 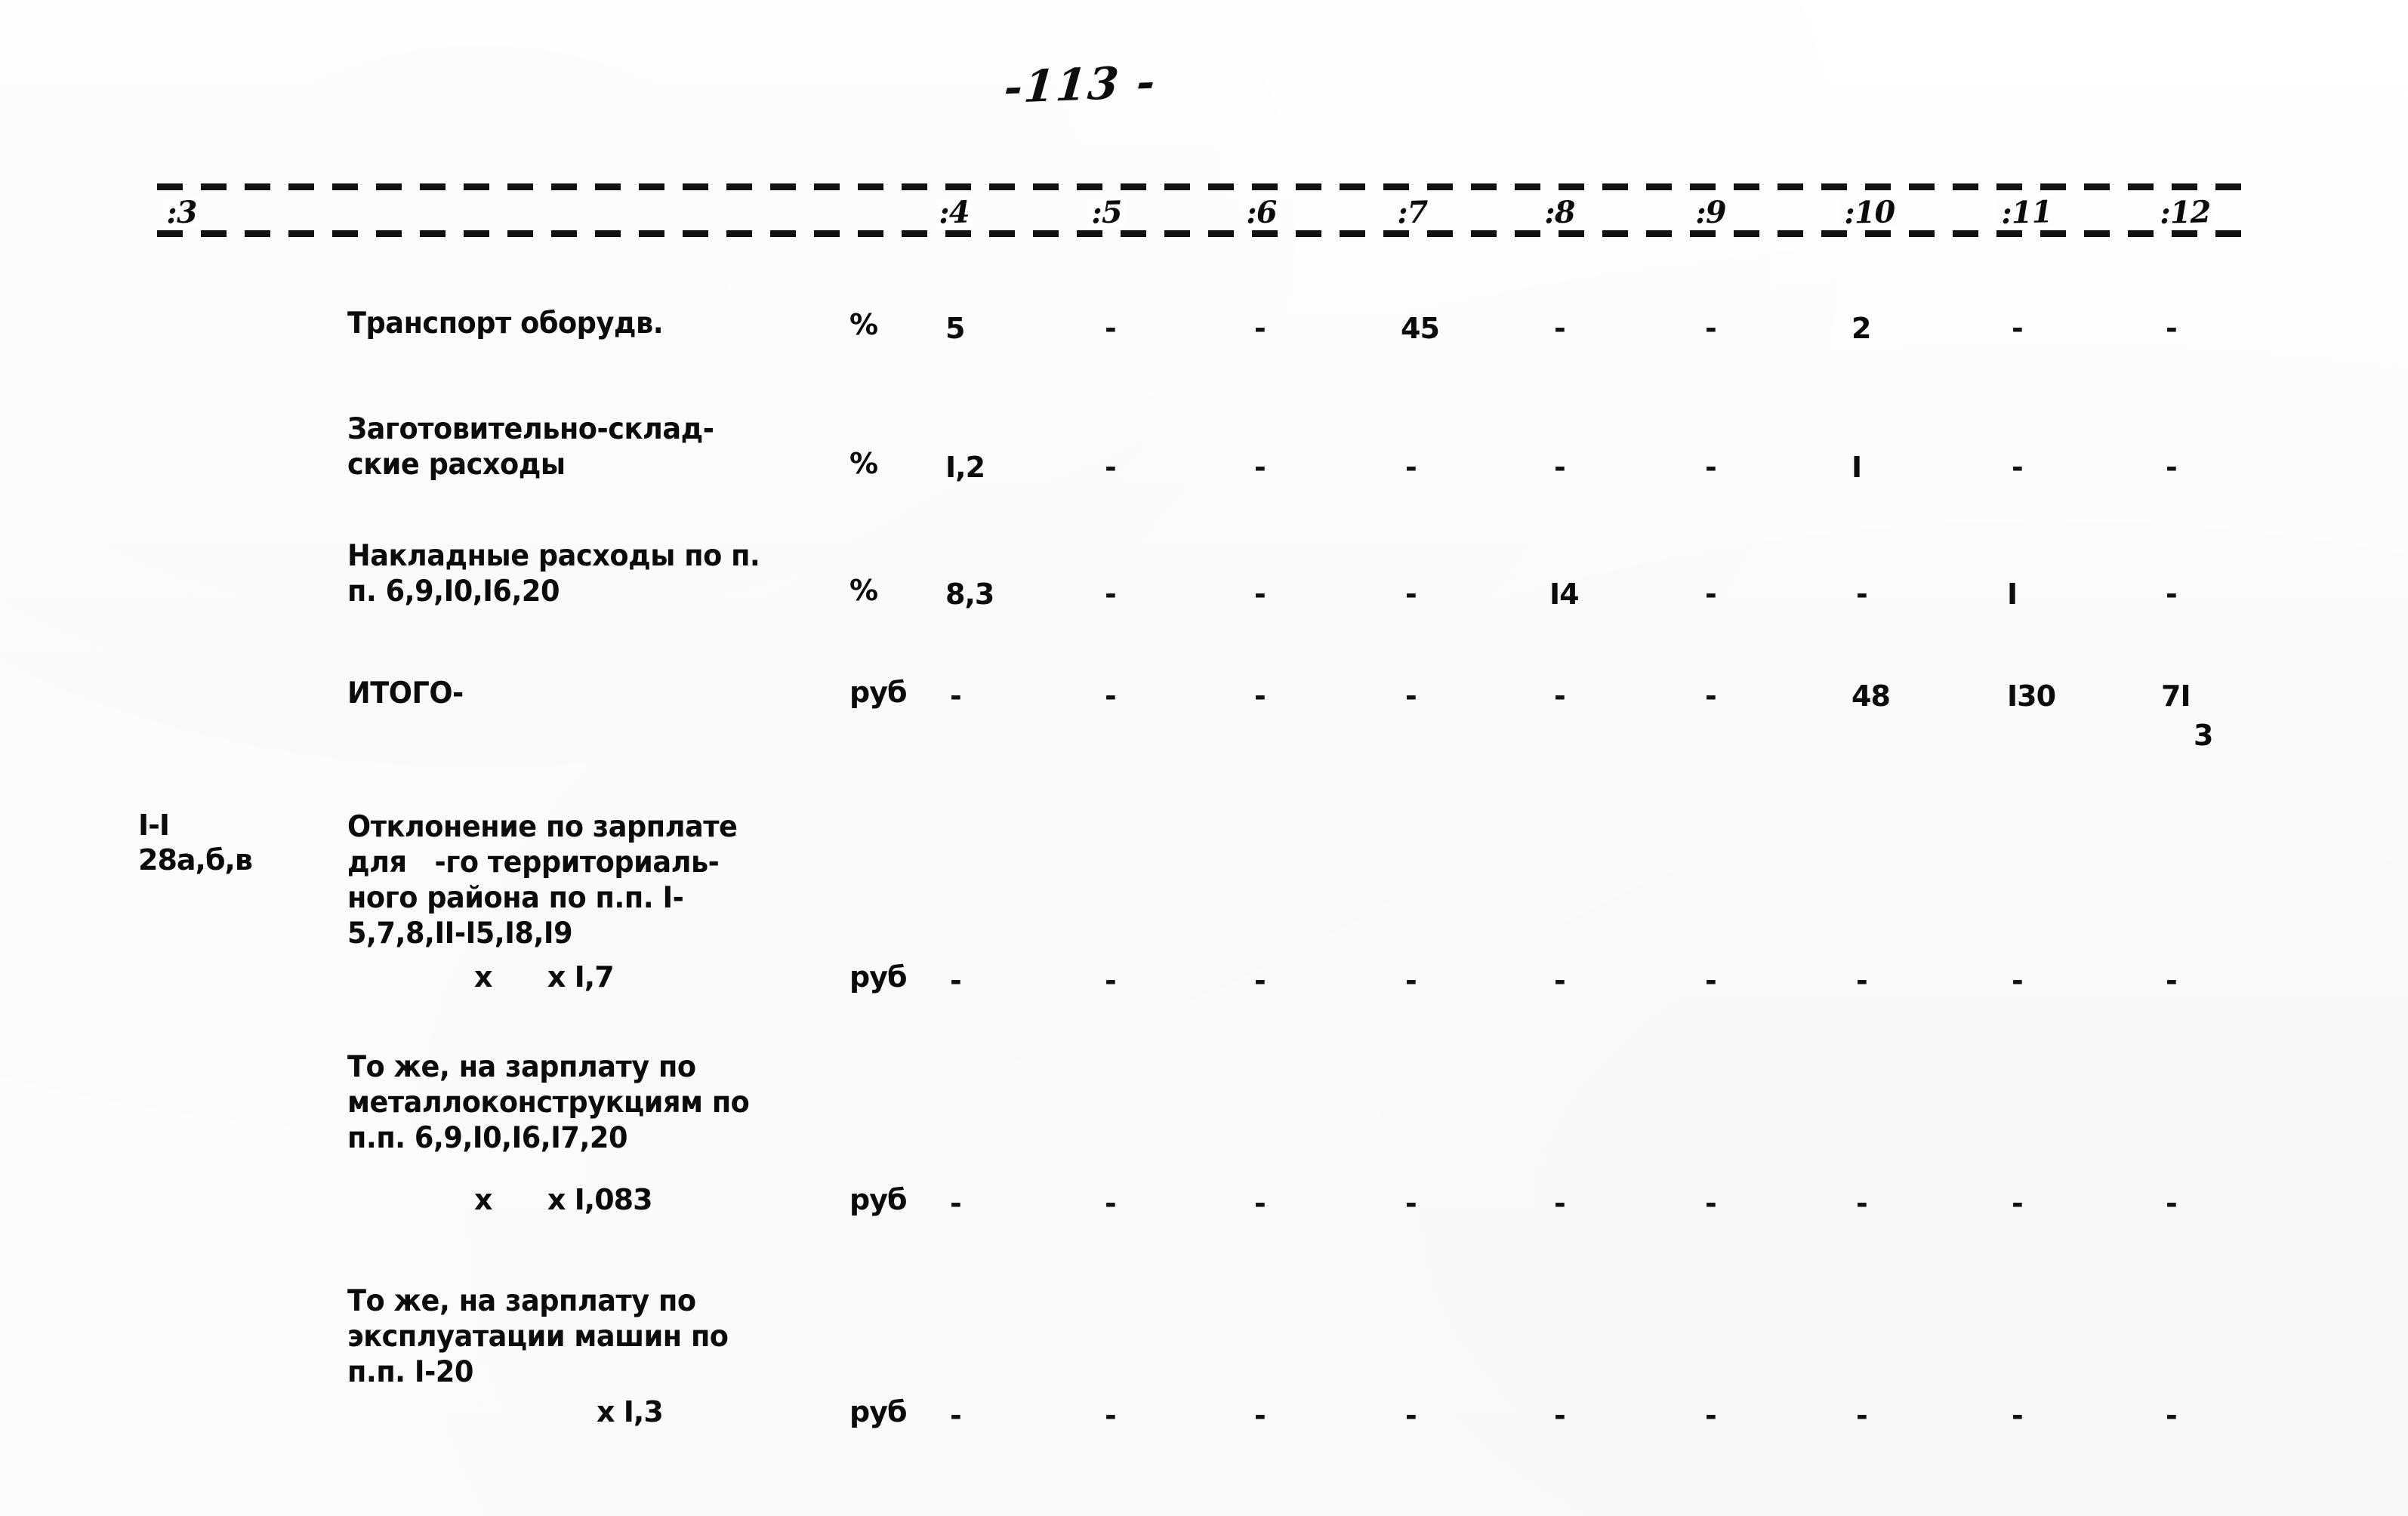 I want to click on table-top-dashed-rule, so click(x=1203, y=186).